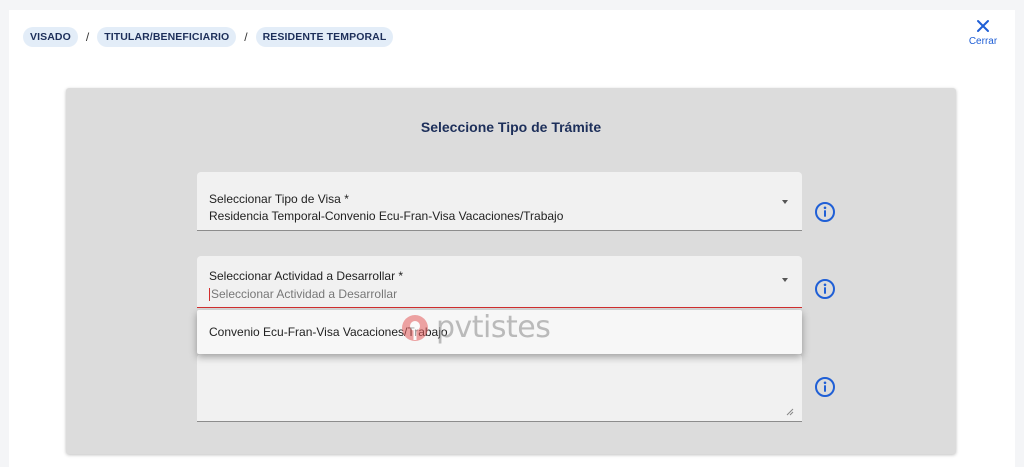 The width and height of the screenshot is (1024, 467). Describe the element at coordinates (209, 294) in the screenshot. I see `text-cursor` at that location.